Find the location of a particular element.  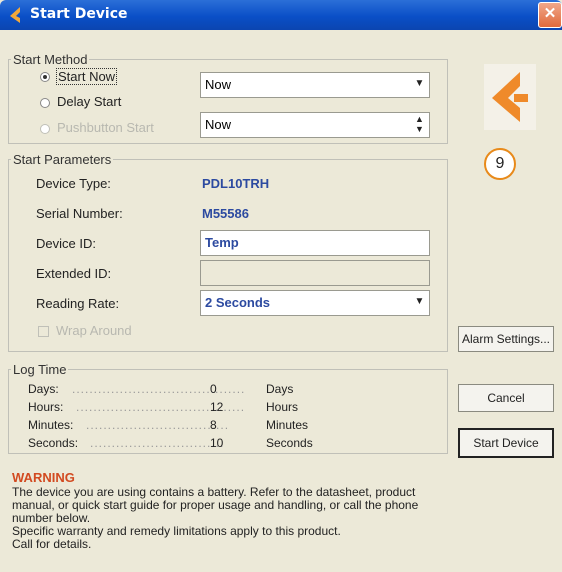

serial-number-value: M55586 is located at coordinates (225, 213).